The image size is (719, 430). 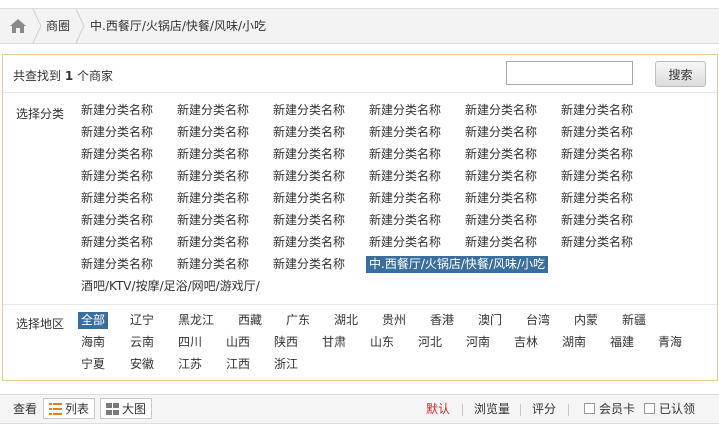 What do you see at coordinates (142, 320) in the screenshot?
I see `region-item: 辽宁` at bounding box center [142, 320].